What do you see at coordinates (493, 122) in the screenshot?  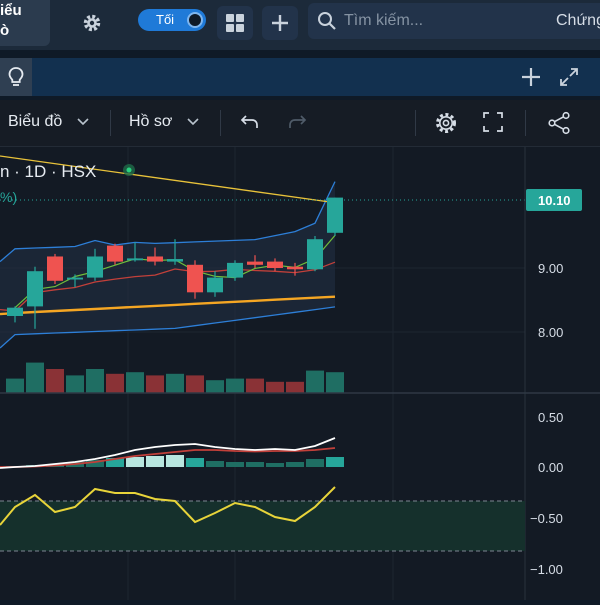 I see `fullscreen-icon` at bounding box center [493, 122].